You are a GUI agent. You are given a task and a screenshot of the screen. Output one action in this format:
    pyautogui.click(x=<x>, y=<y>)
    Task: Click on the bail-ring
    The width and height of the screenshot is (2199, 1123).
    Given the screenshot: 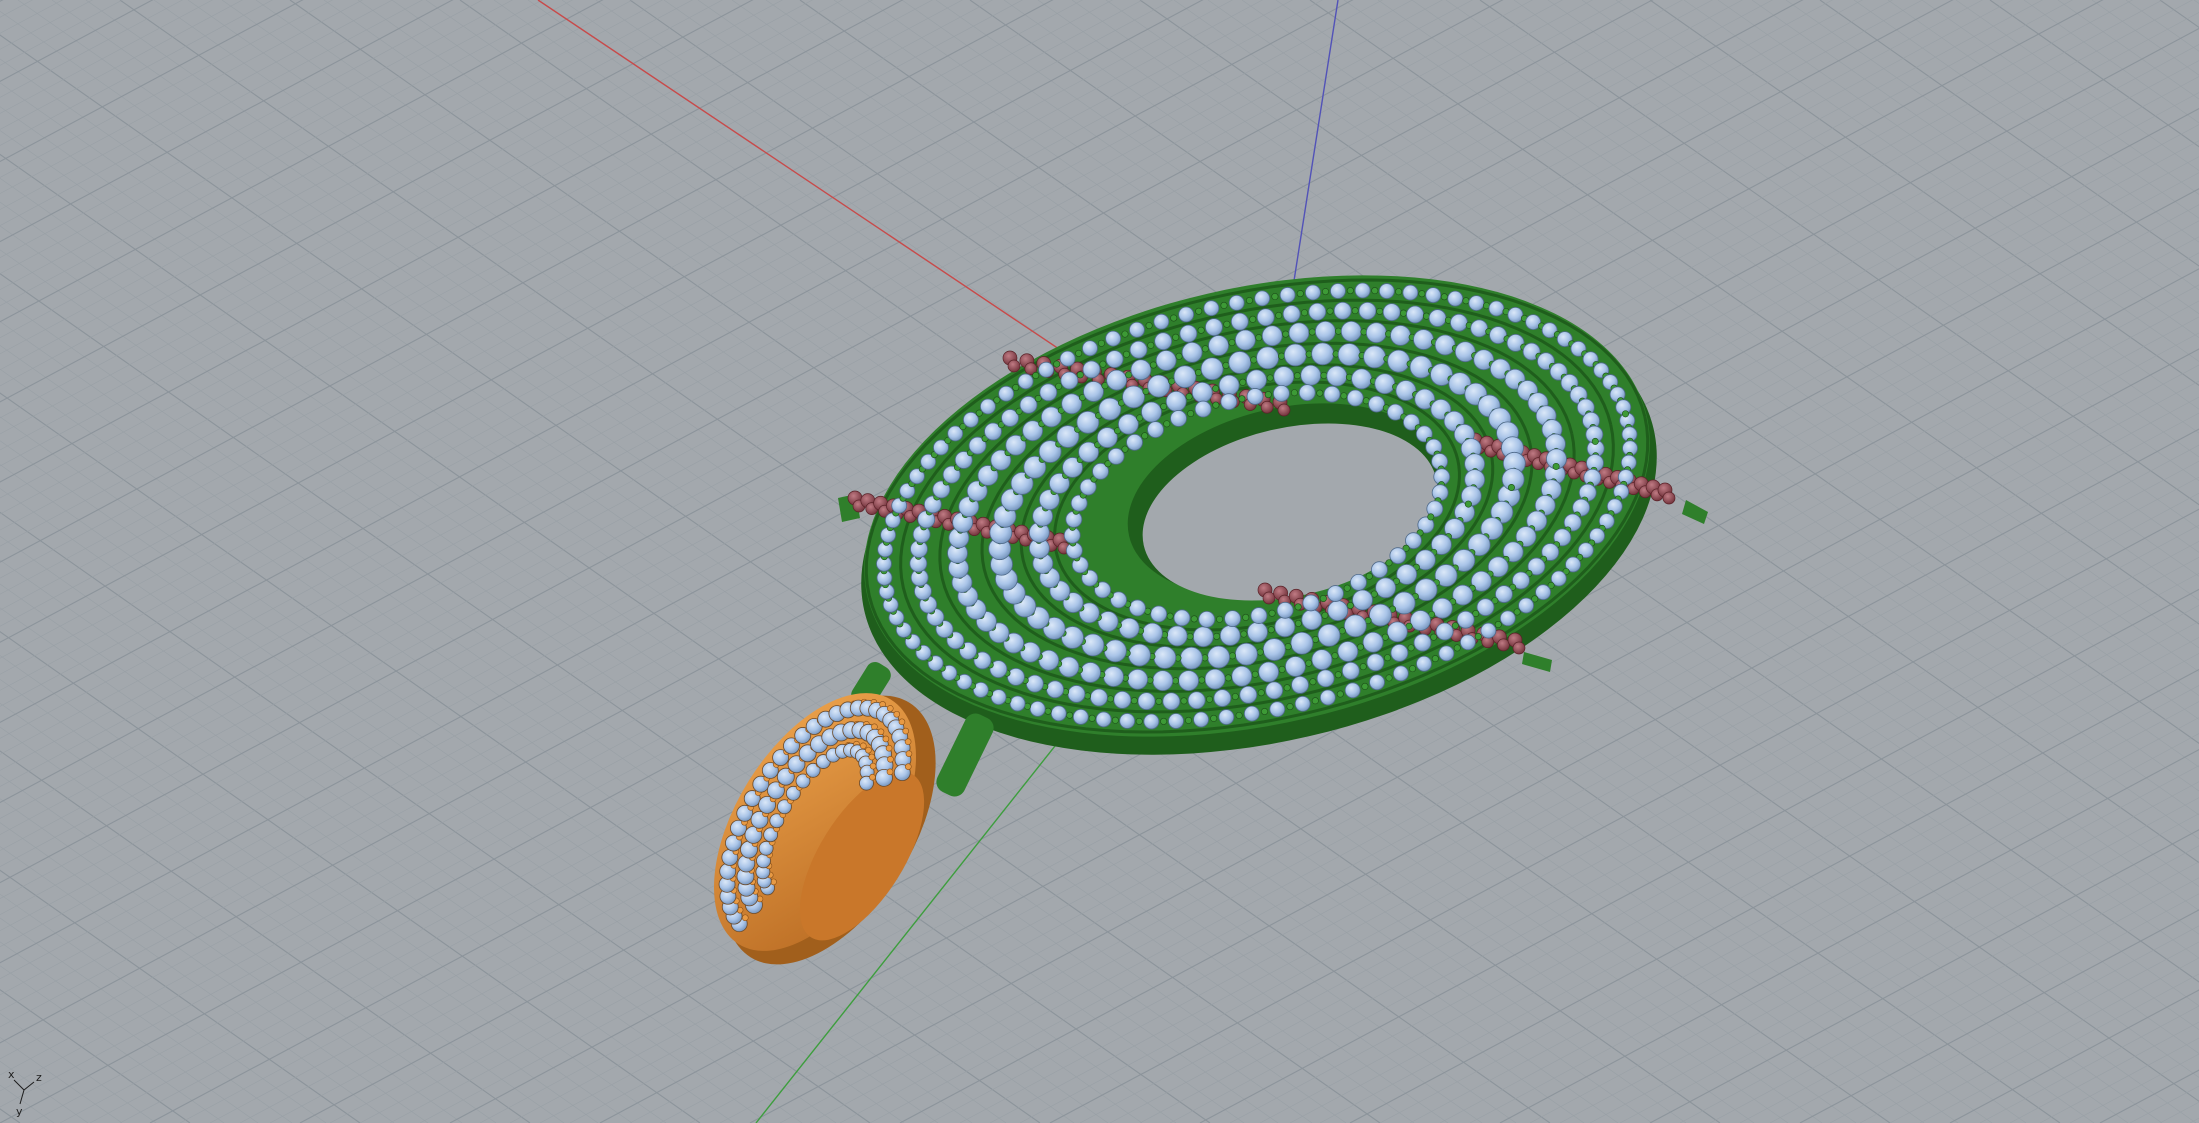 What is the action you would take?
    pyautogui.click(x=826, y=830)
    